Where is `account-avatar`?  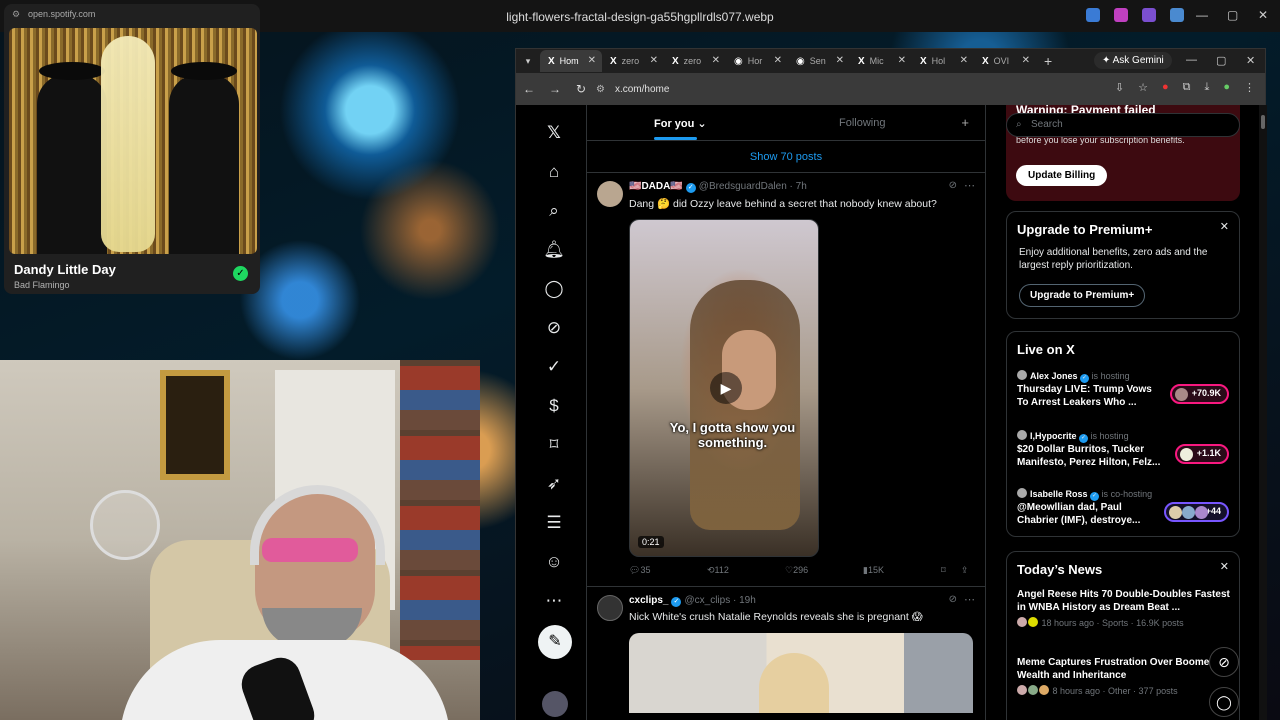
account-avatar is located at coordinates (555, 704).